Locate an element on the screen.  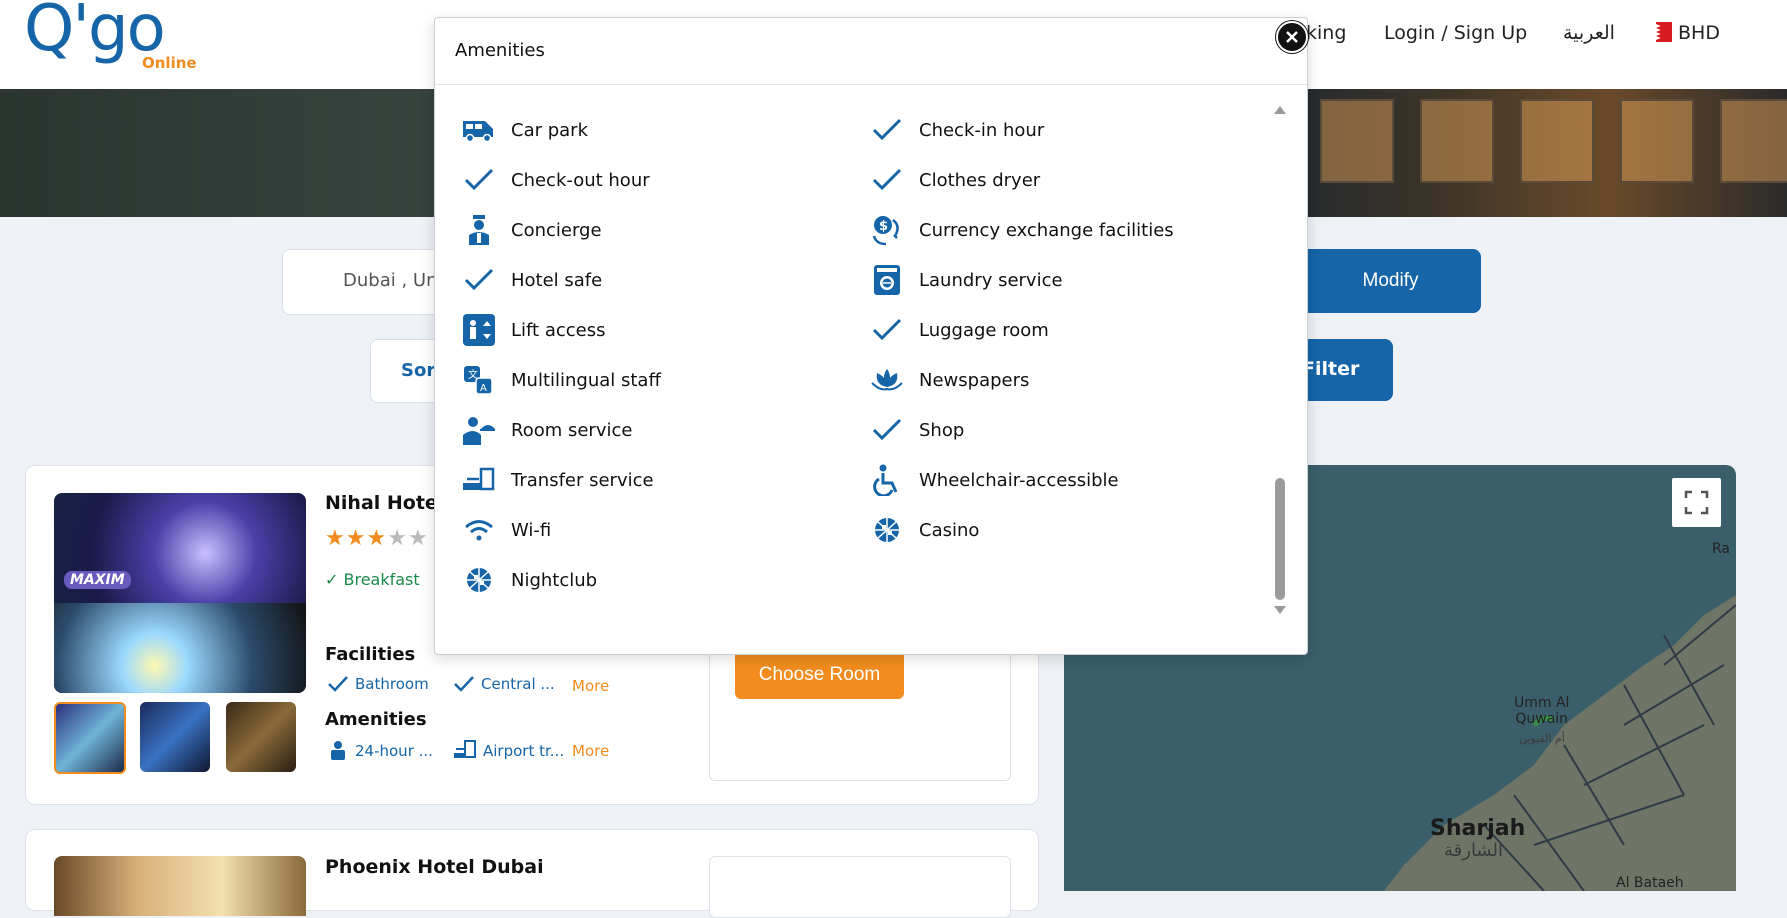
modal-divider is located at coordinates (871, 84).